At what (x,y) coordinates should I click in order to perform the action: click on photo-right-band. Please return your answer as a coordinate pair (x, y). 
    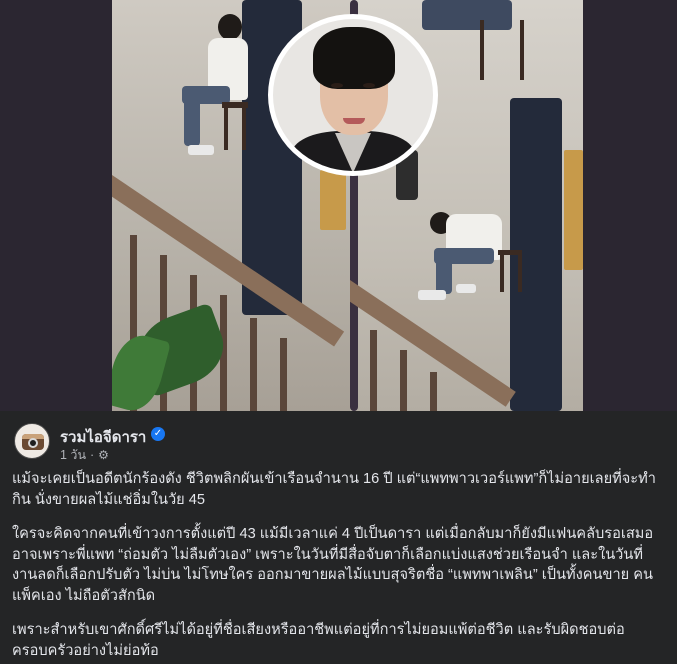
    Looking at the image, I should click on (630, 205).